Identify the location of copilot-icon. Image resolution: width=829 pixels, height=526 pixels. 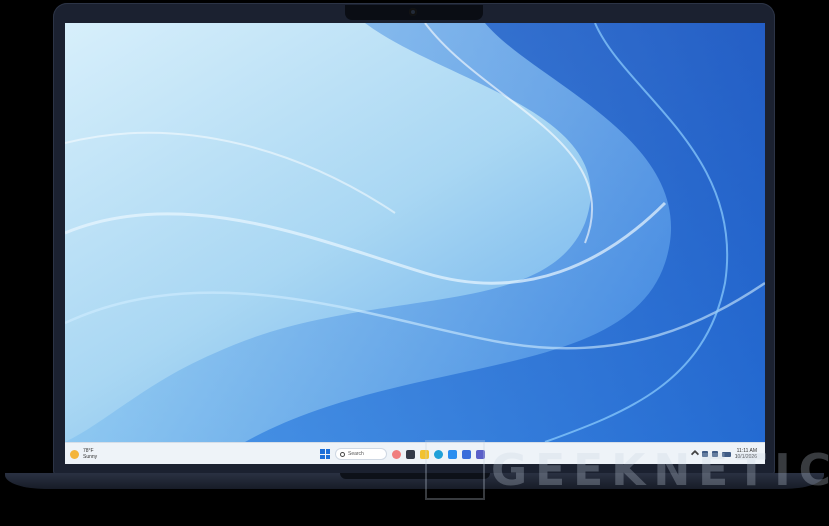
(396, 454).